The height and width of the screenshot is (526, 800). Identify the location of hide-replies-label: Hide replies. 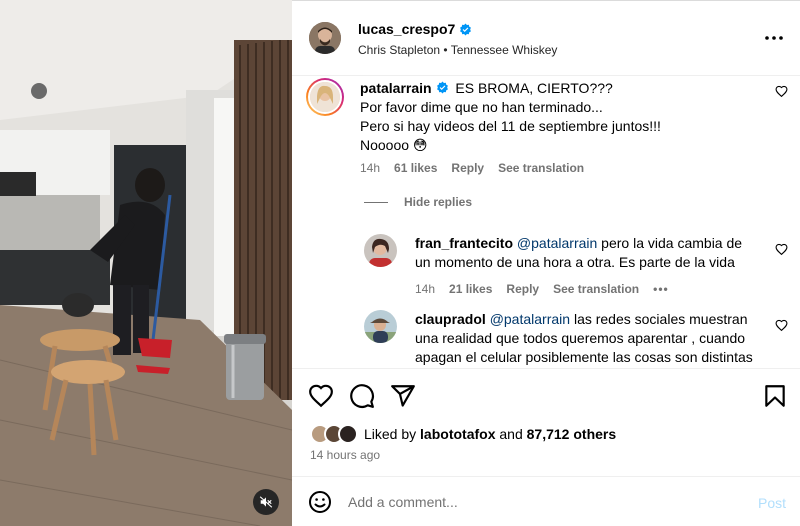
(438, 202).